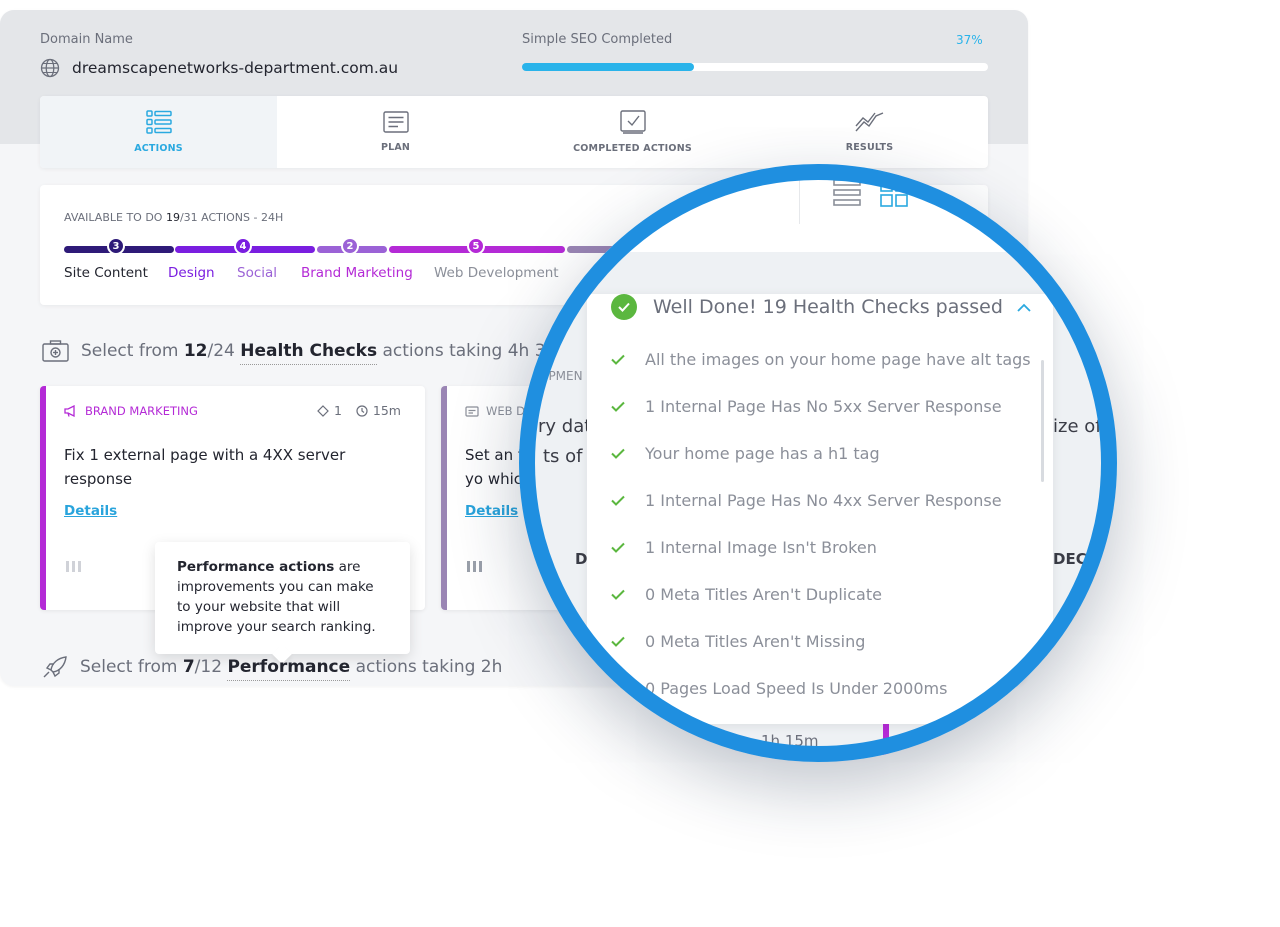  I want to click on grid-view-icon, so click(894, 193).